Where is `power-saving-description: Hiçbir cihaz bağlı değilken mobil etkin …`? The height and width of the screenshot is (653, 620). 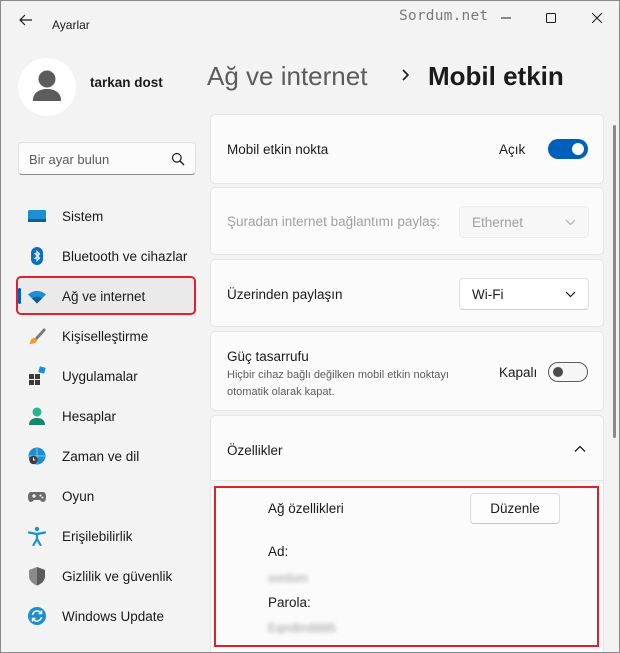
power-saving-description: Hiçbir cihaz bağlı değilken mobil etkin … is located at coordinates (338, 383).